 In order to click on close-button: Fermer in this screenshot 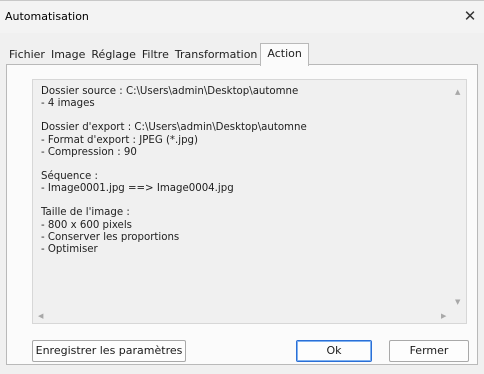, I will do `click(429, 351)`.